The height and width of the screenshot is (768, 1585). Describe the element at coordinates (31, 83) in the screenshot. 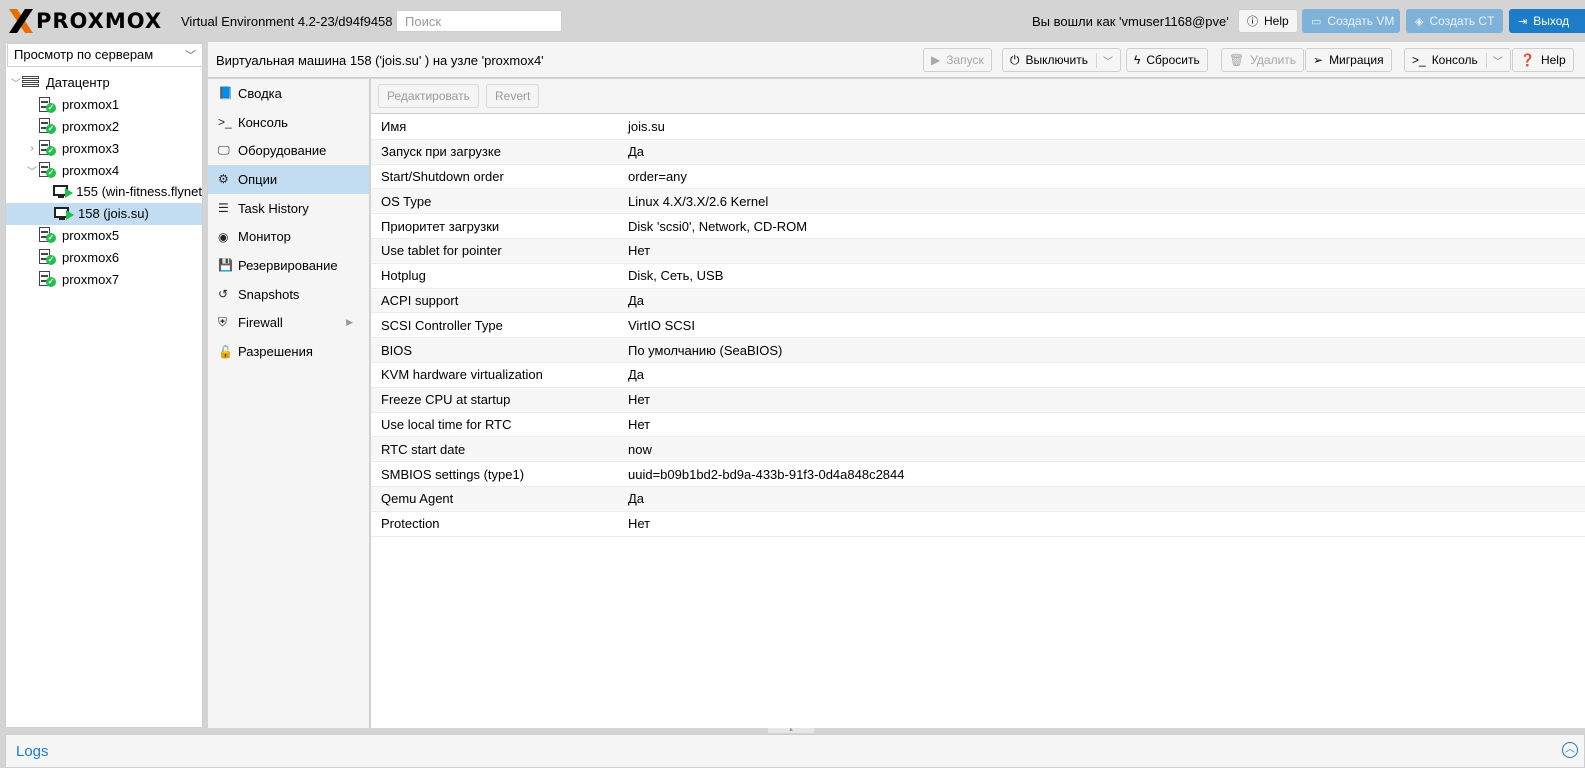

I see `datacenter-icon` at that location.